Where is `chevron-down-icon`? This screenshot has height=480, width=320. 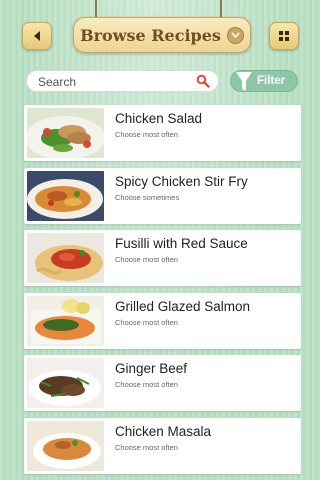 chevron-down-icon is located at coordinates (235, 35).